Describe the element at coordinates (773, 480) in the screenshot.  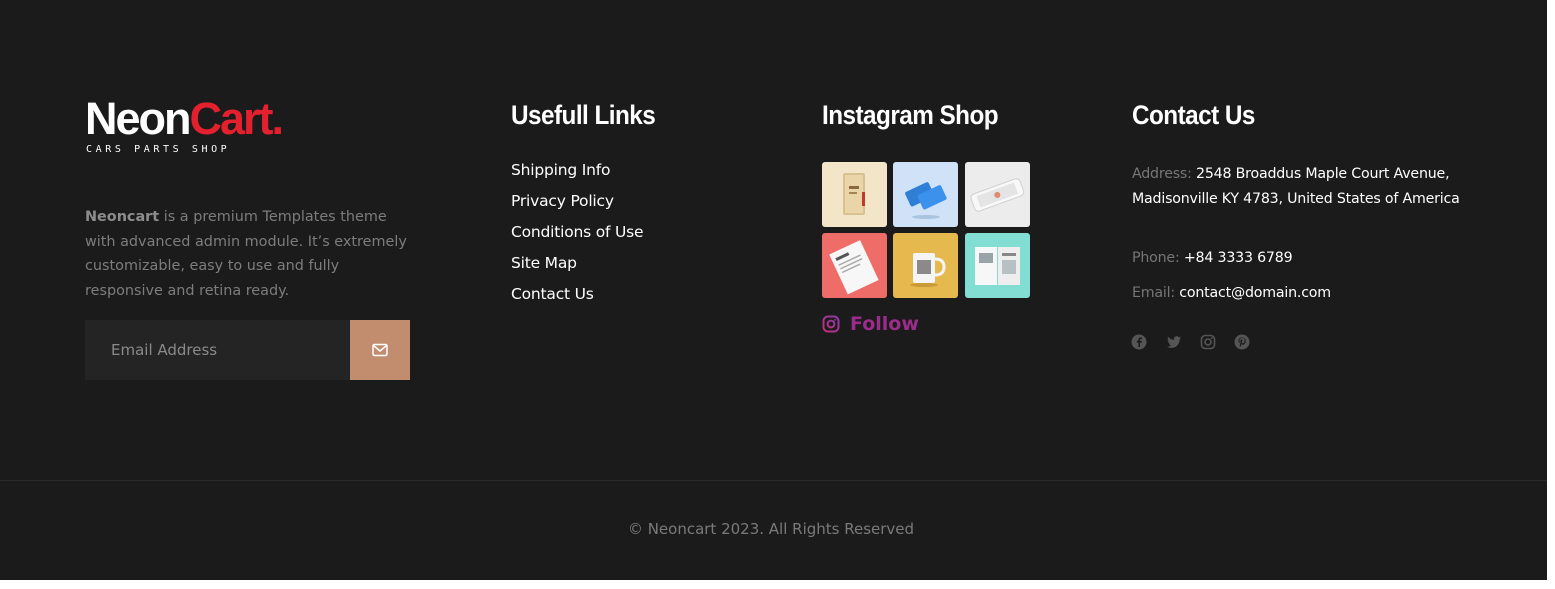
I see `footer-divider` at that location.